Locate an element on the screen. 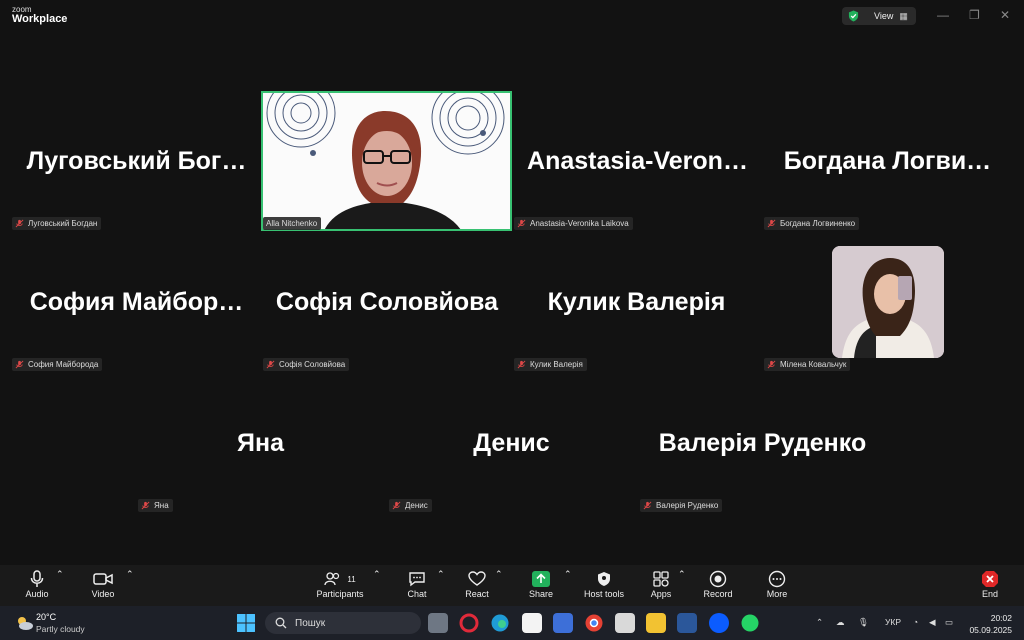  participant-name: София Майборода is located at coordinates (63, 364).